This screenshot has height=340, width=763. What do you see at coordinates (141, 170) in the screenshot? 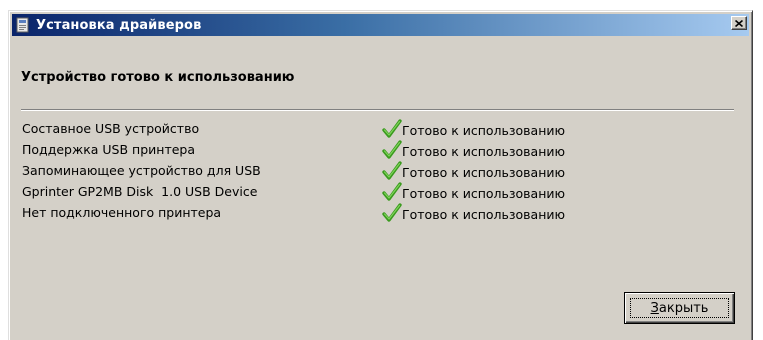
I see `device-name: Запоминающее устройство для USB` at bounding box center [141, 170].